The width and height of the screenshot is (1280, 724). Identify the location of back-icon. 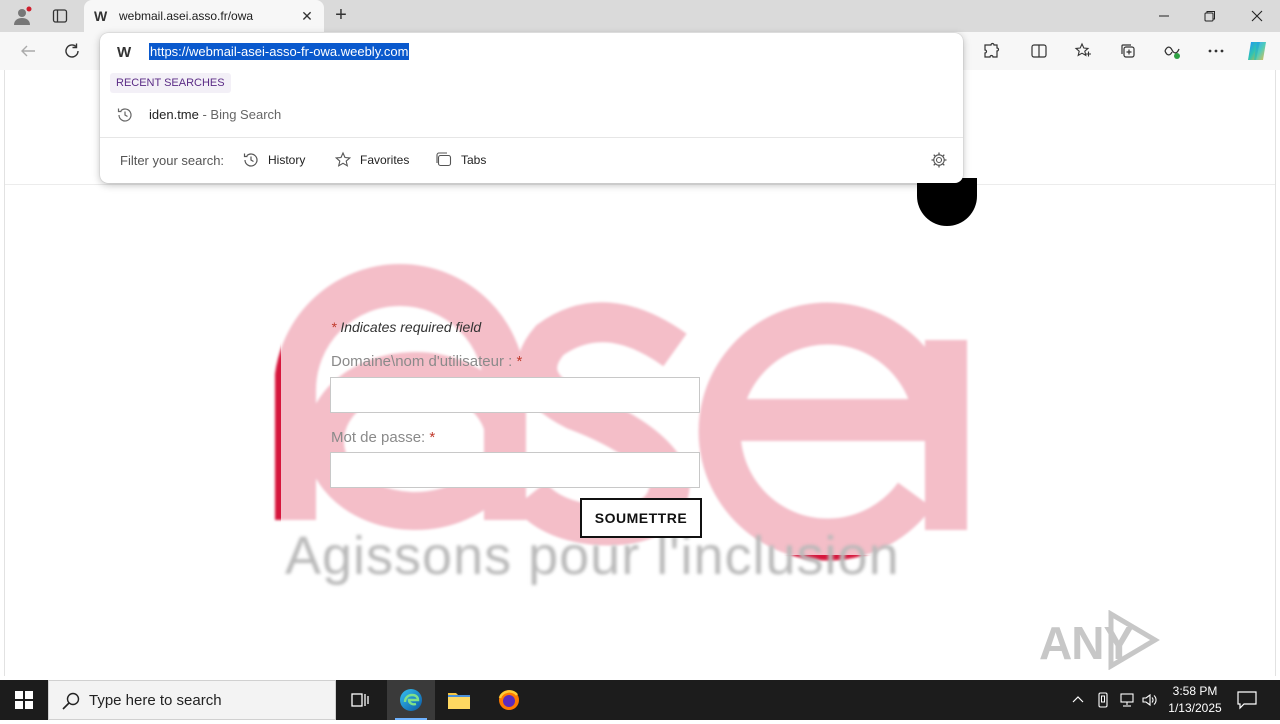
(28, 51).